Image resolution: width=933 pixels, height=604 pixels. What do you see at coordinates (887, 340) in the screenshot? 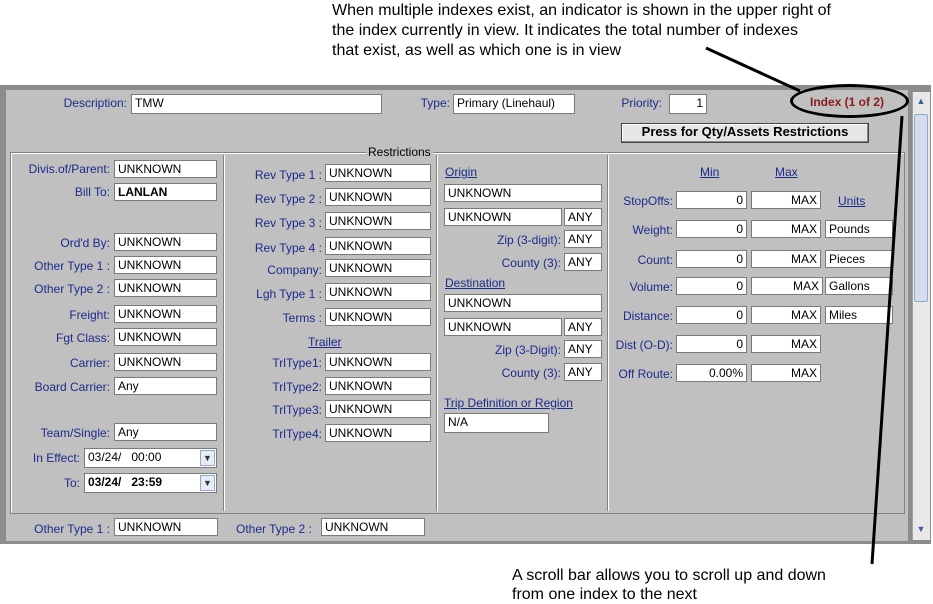
I see `bottom-callout-arrow` at bounding box center [887, 340].